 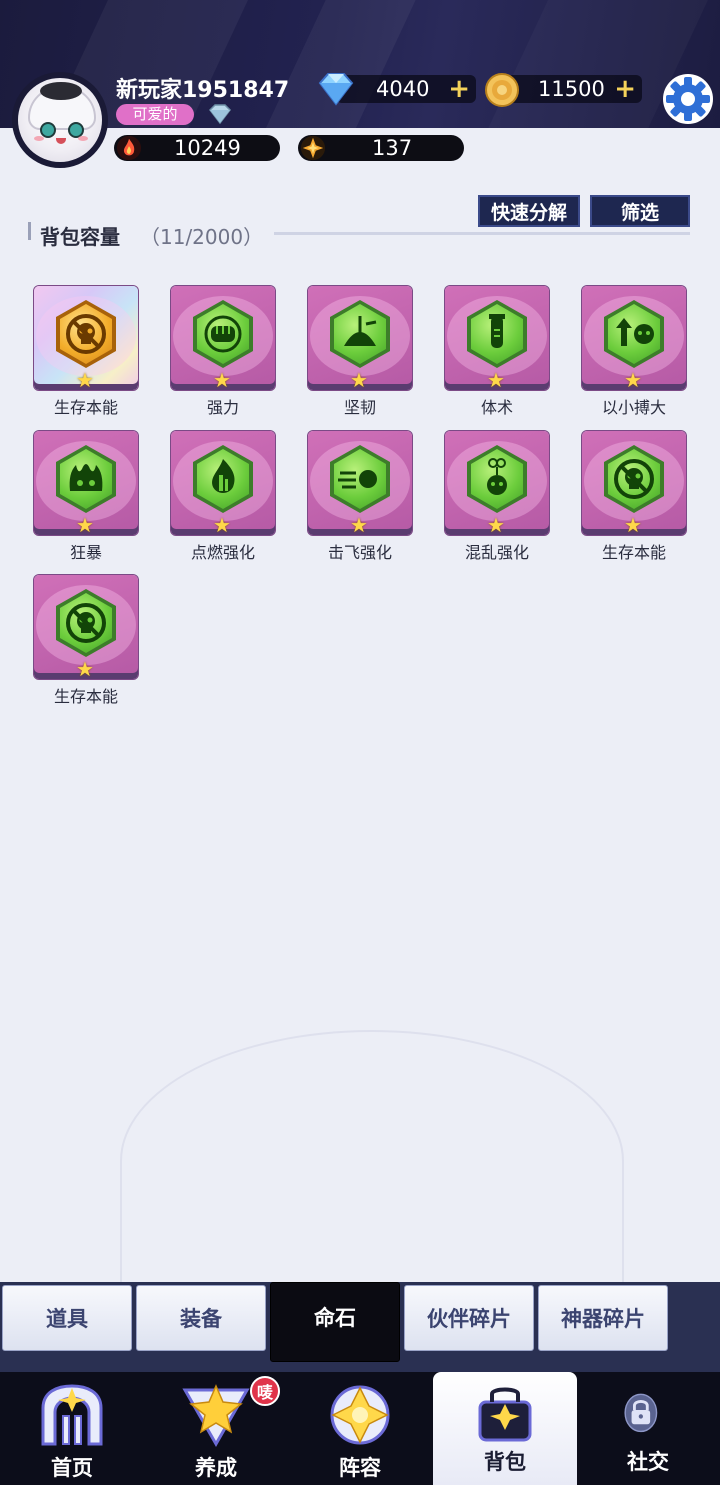 What do you see at coordinates (222, 407) in the screenshot?
I see `item-name: 强力` at bounding box center [222, 407].